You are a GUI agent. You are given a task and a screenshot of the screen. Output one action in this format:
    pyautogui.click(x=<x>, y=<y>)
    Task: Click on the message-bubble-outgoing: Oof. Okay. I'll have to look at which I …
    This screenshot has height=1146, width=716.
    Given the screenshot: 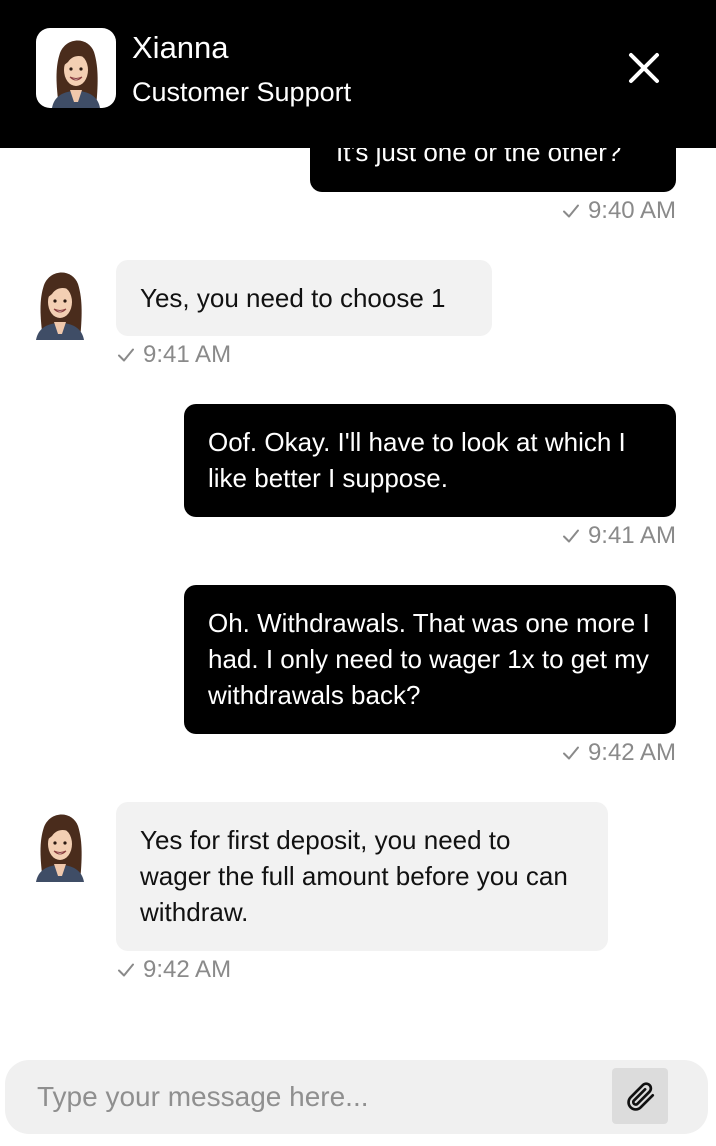 What is the action you would take?
    pyautogui.click(x=430, y=460)
    